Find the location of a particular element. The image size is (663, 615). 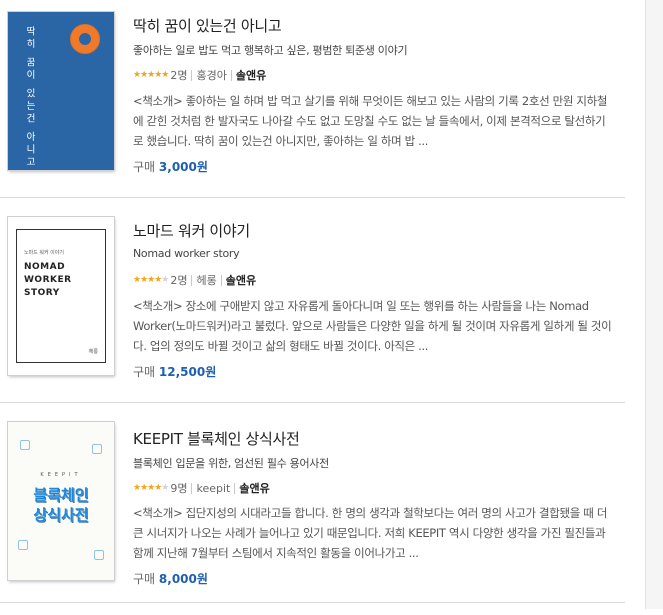

book-title: KEEPIT 블록체인 상식사전 is located at coordinates (216, 438).